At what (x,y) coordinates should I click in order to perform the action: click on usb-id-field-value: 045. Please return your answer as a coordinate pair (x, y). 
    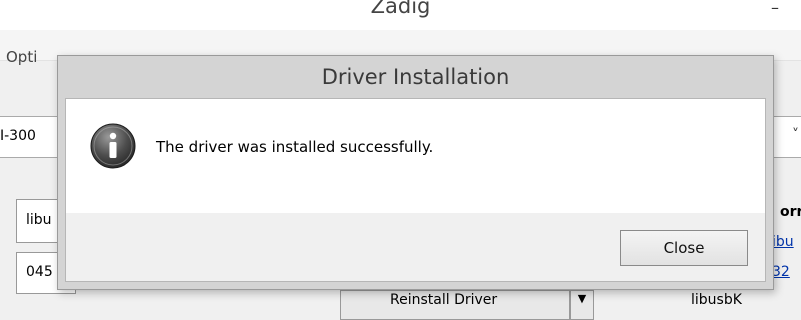
    Looking at the image, I should click on (39, 272).